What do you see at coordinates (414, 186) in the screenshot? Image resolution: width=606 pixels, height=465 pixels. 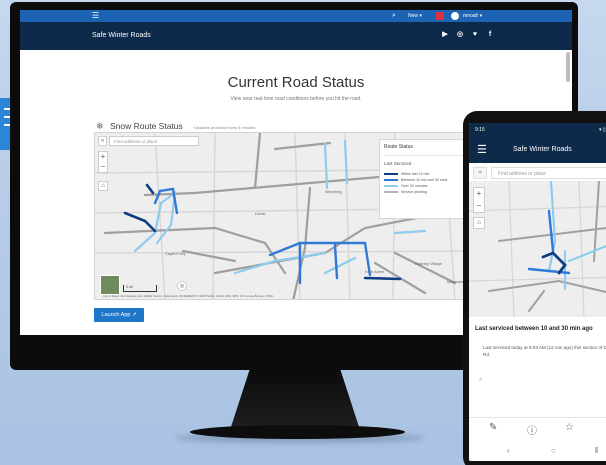 I see `legend-label: Over 30 minutes` at bounding box center [414, 186].